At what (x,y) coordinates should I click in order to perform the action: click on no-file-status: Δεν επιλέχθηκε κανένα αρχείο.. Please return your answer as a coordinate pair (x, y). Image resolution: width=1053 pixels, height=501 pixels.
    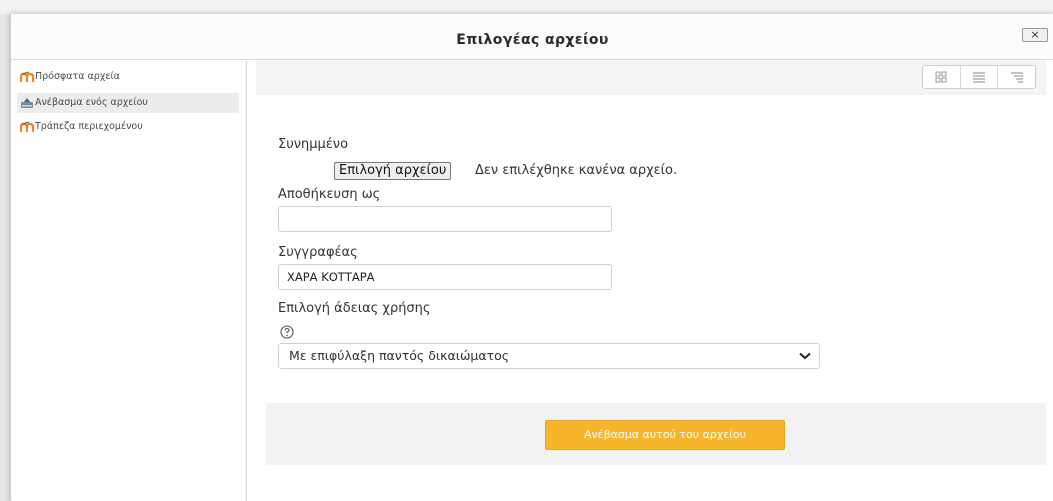
    Looking at the image, I should click on (576, 170).